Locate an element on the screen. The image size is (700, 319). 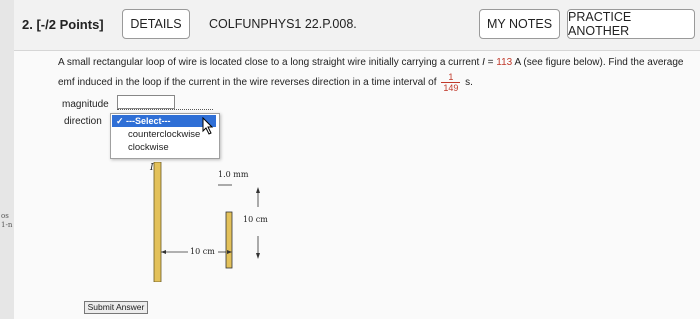
my-notes-button: MY NOTES is located at coordinates (519, 24).